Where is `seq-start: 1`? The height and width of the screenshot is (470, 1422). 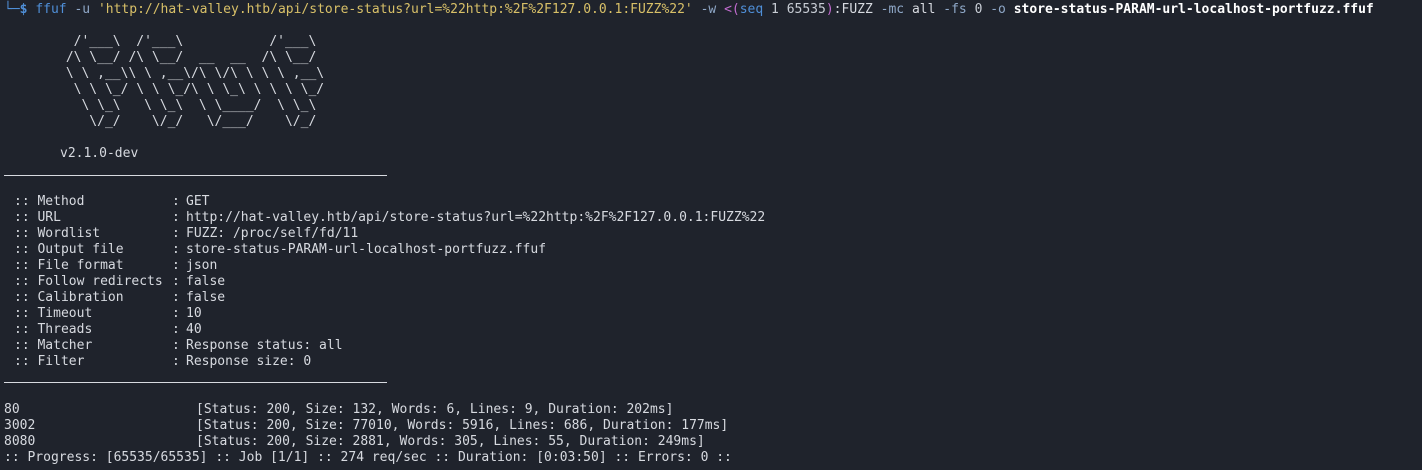 seq-start: 1 is located at coordinates (775, 9).